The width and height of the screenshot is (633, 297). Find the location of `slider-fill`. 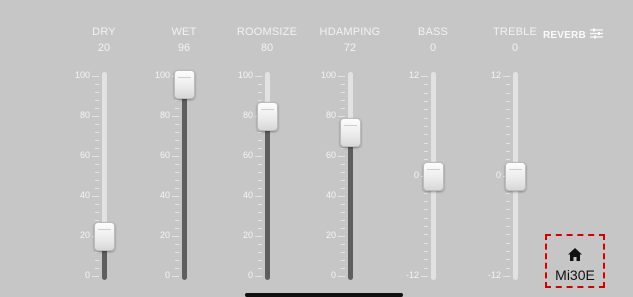

slider-fill is located at coordinates (350, 206).